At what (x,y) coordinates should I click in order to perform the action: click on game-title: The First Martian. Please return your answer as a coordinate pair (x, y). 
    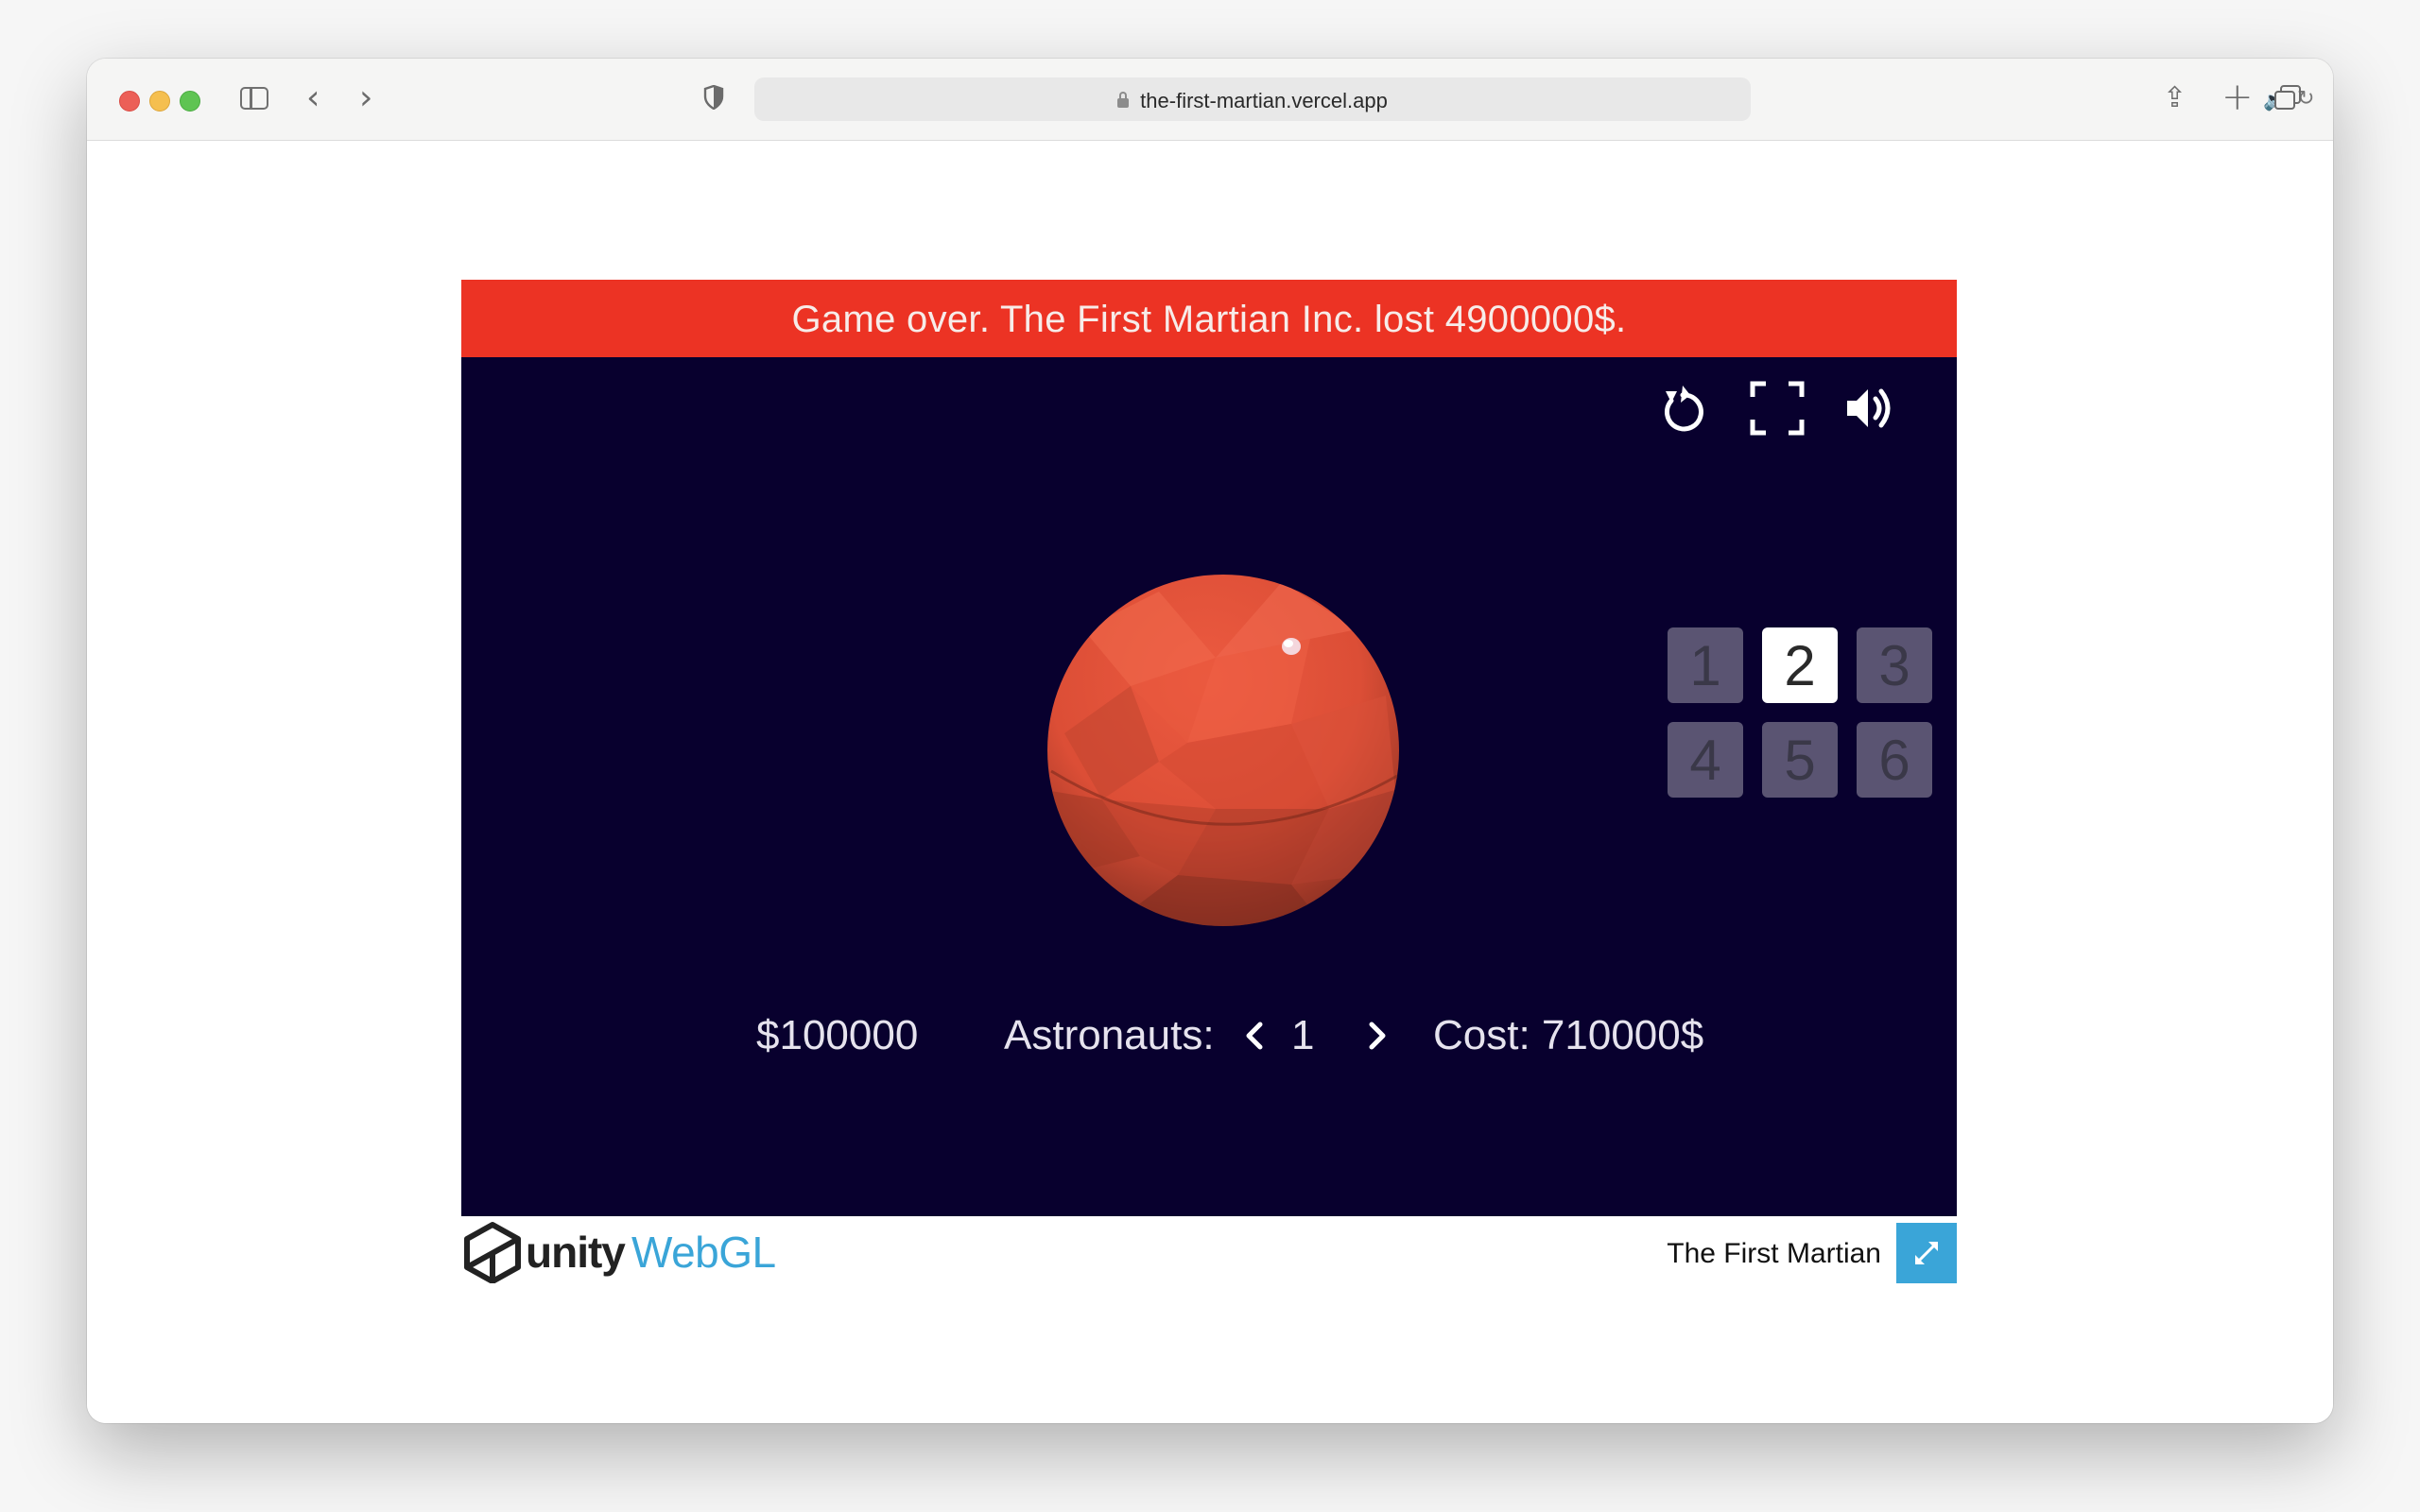
    Looking at the image, I should click on (1774, 1253).